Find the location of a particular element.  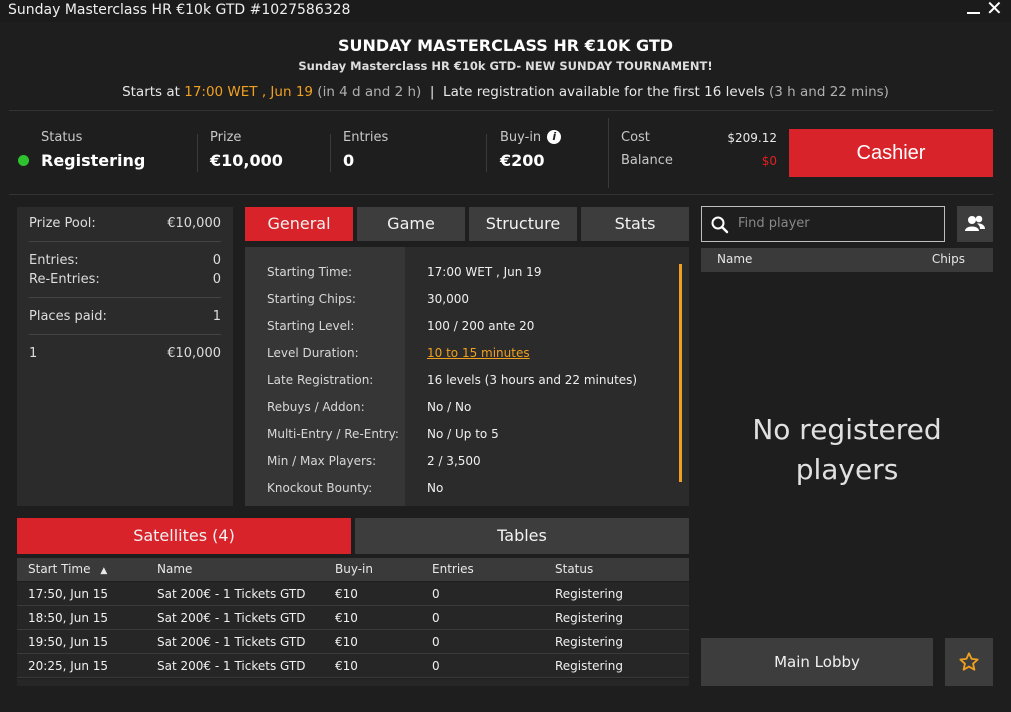

general-label: Starting Time: is located at coordinates (310, 272).